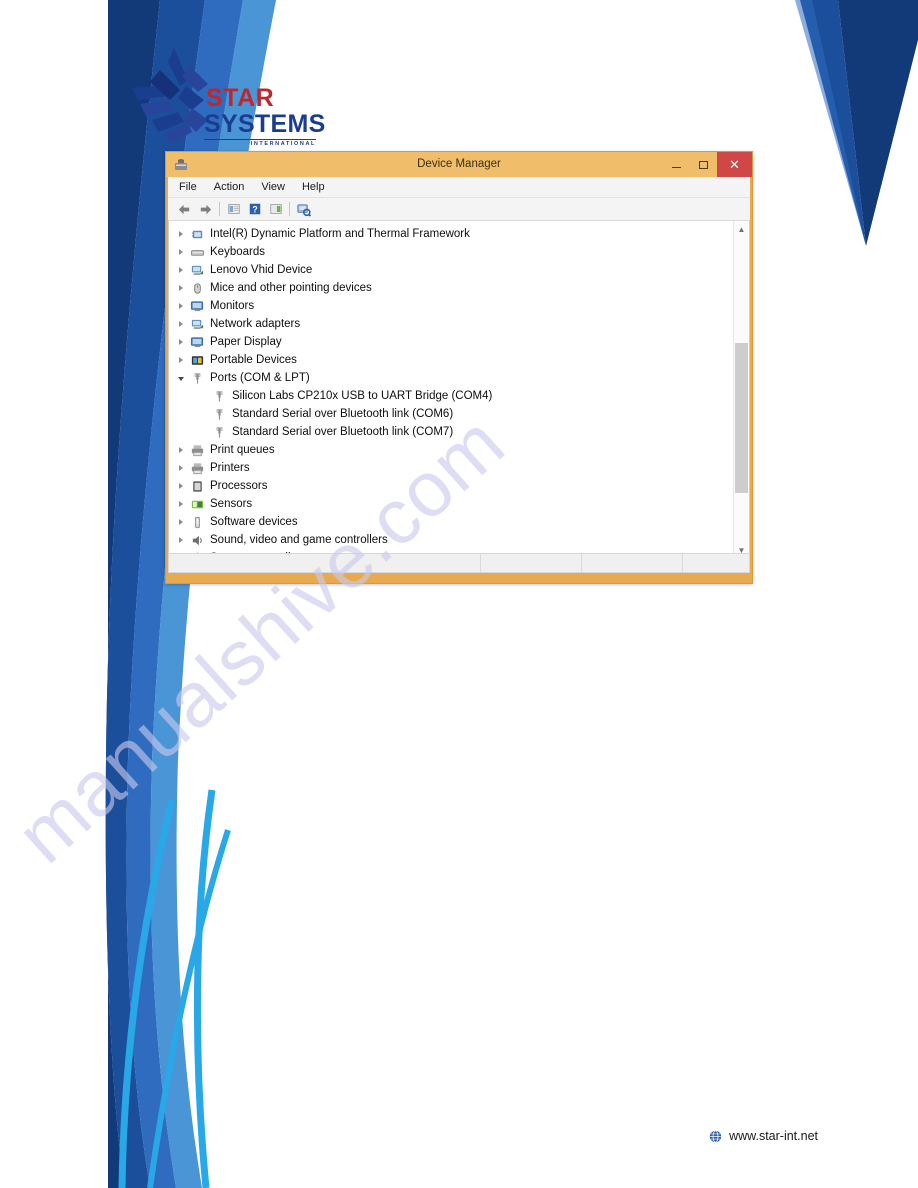  I want to click on vertical-scrollbar: ▲ ▼, so click(741, 389).